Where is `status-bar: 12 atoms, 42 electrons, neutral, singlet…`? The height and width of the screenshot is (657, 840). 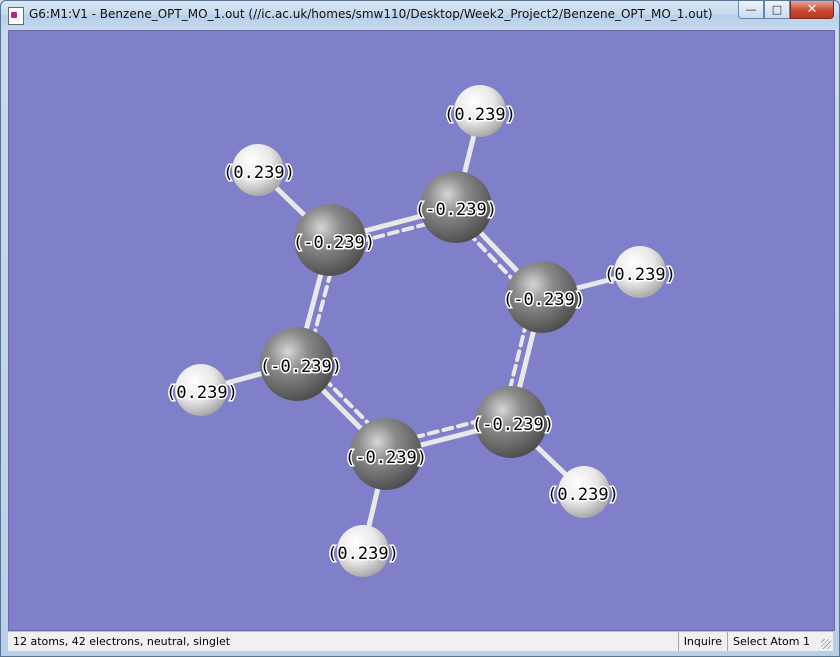
status-bar: 12 atoms, 42 electrons, neutral, singlet… is located at coordinates (420, 641).